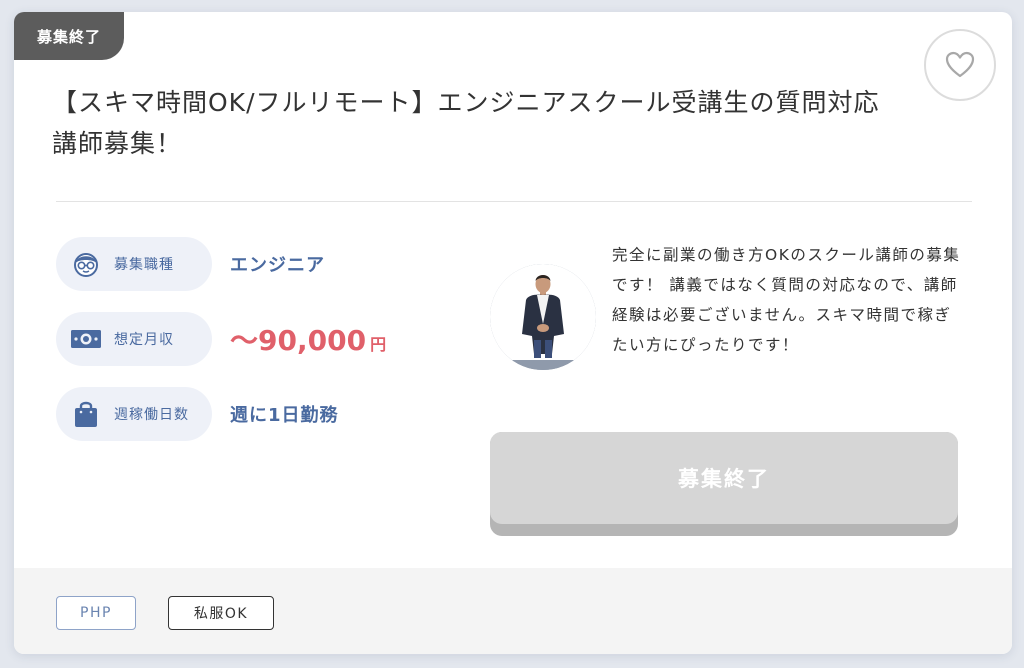 This screenshot has width=1024, height=668. I want to click on job-title: 【スキマ時間OK/フルリモート】エンジニアスクール受講生の質問対応講師募集！, so click(477, 123).